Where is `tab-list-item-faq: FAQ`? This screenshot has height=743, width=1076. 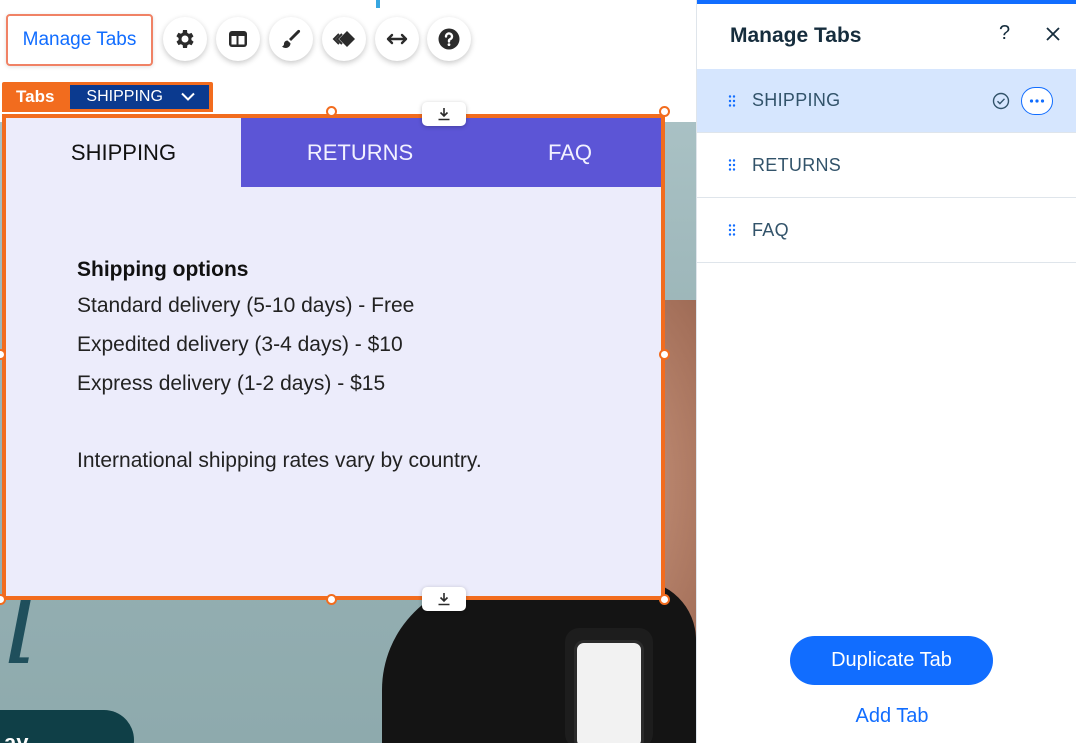
tab-list-item-faq: FAQ is located at coordinates (886, 230).